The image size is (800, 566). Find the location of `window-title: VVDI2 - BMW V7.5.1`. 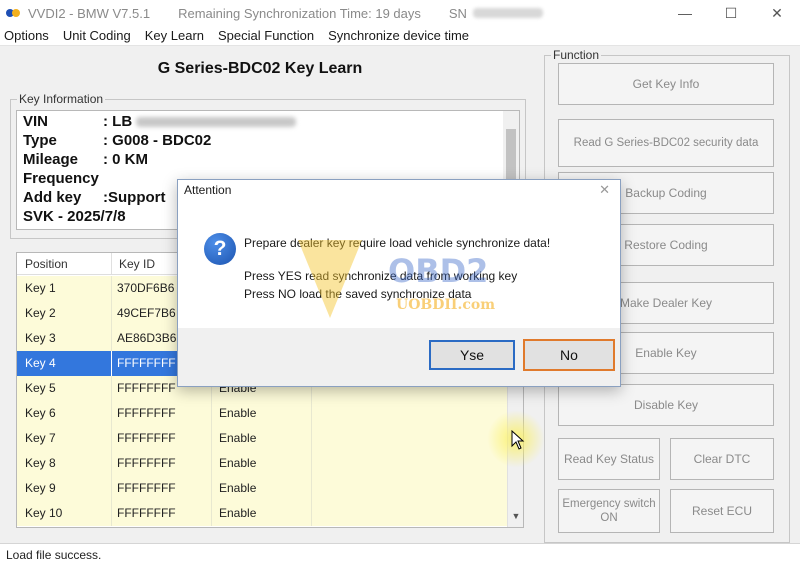

window-title: VVDI2 - BMW V7.5.1 is located at coordinates (89, 13).